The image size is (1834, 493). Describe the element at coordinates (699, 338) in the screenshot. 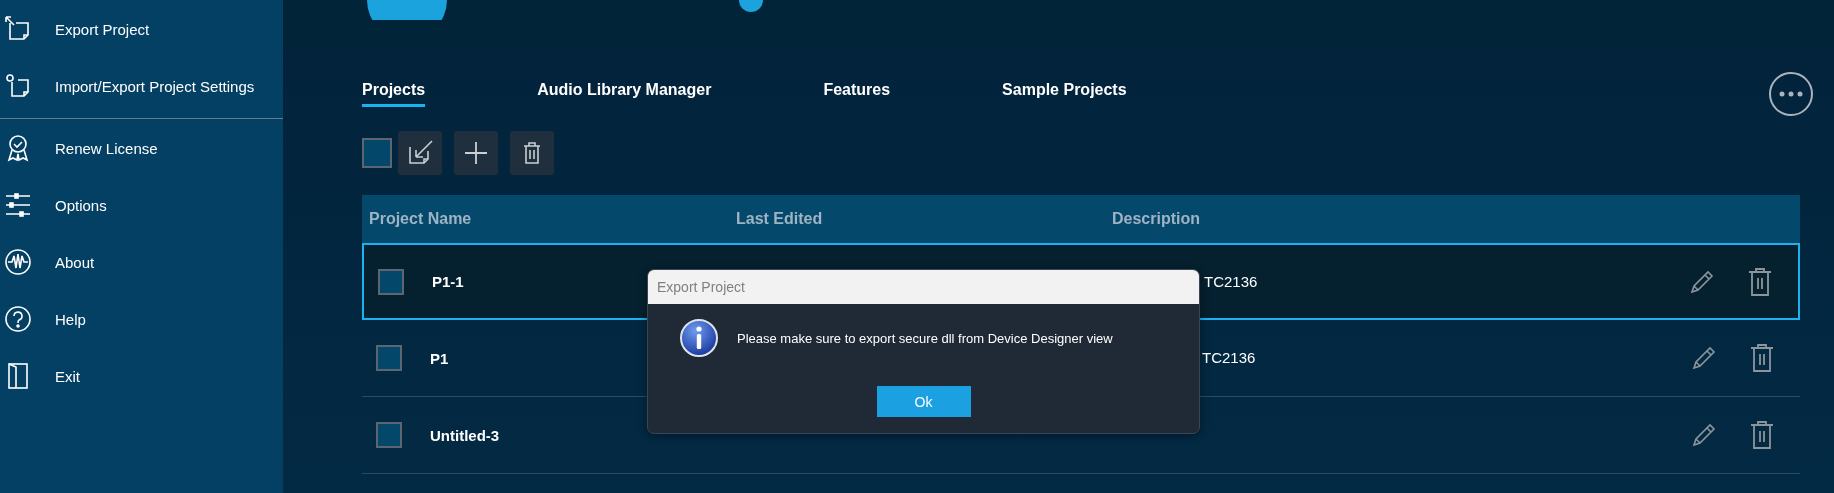

I see `info-icon` at that location.